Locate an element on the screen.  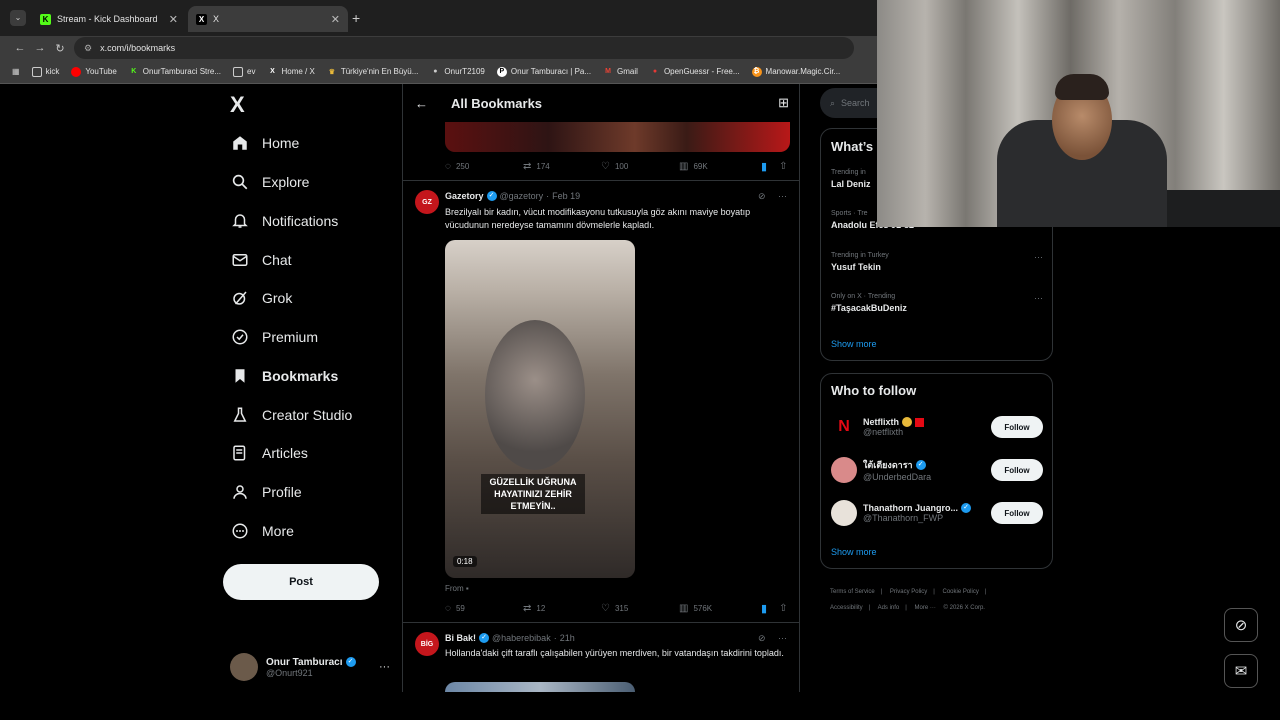
footer-link: Cookie Policy is located at coordinates (961, 592).